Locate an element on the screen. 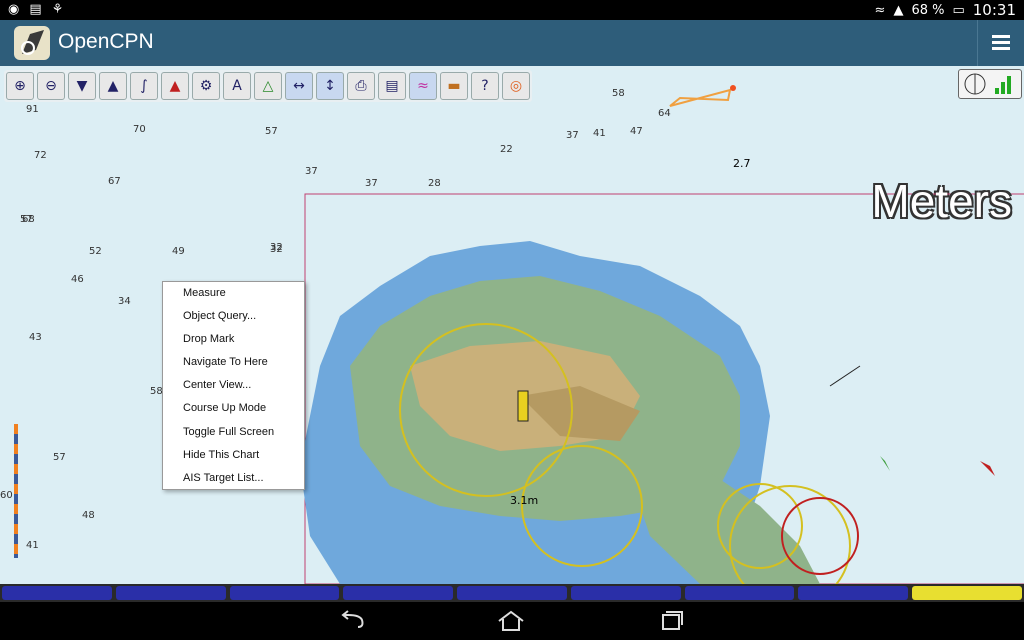 The height and width of the screenshot is (640, 1024). current-depth-label: 2.7 is located at coordinates (742, 163).